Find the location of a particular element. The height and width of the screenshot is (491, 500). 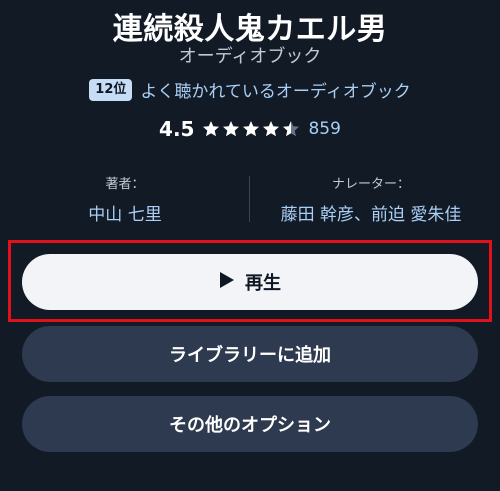

star-rating is located at coordinates (251, 129).